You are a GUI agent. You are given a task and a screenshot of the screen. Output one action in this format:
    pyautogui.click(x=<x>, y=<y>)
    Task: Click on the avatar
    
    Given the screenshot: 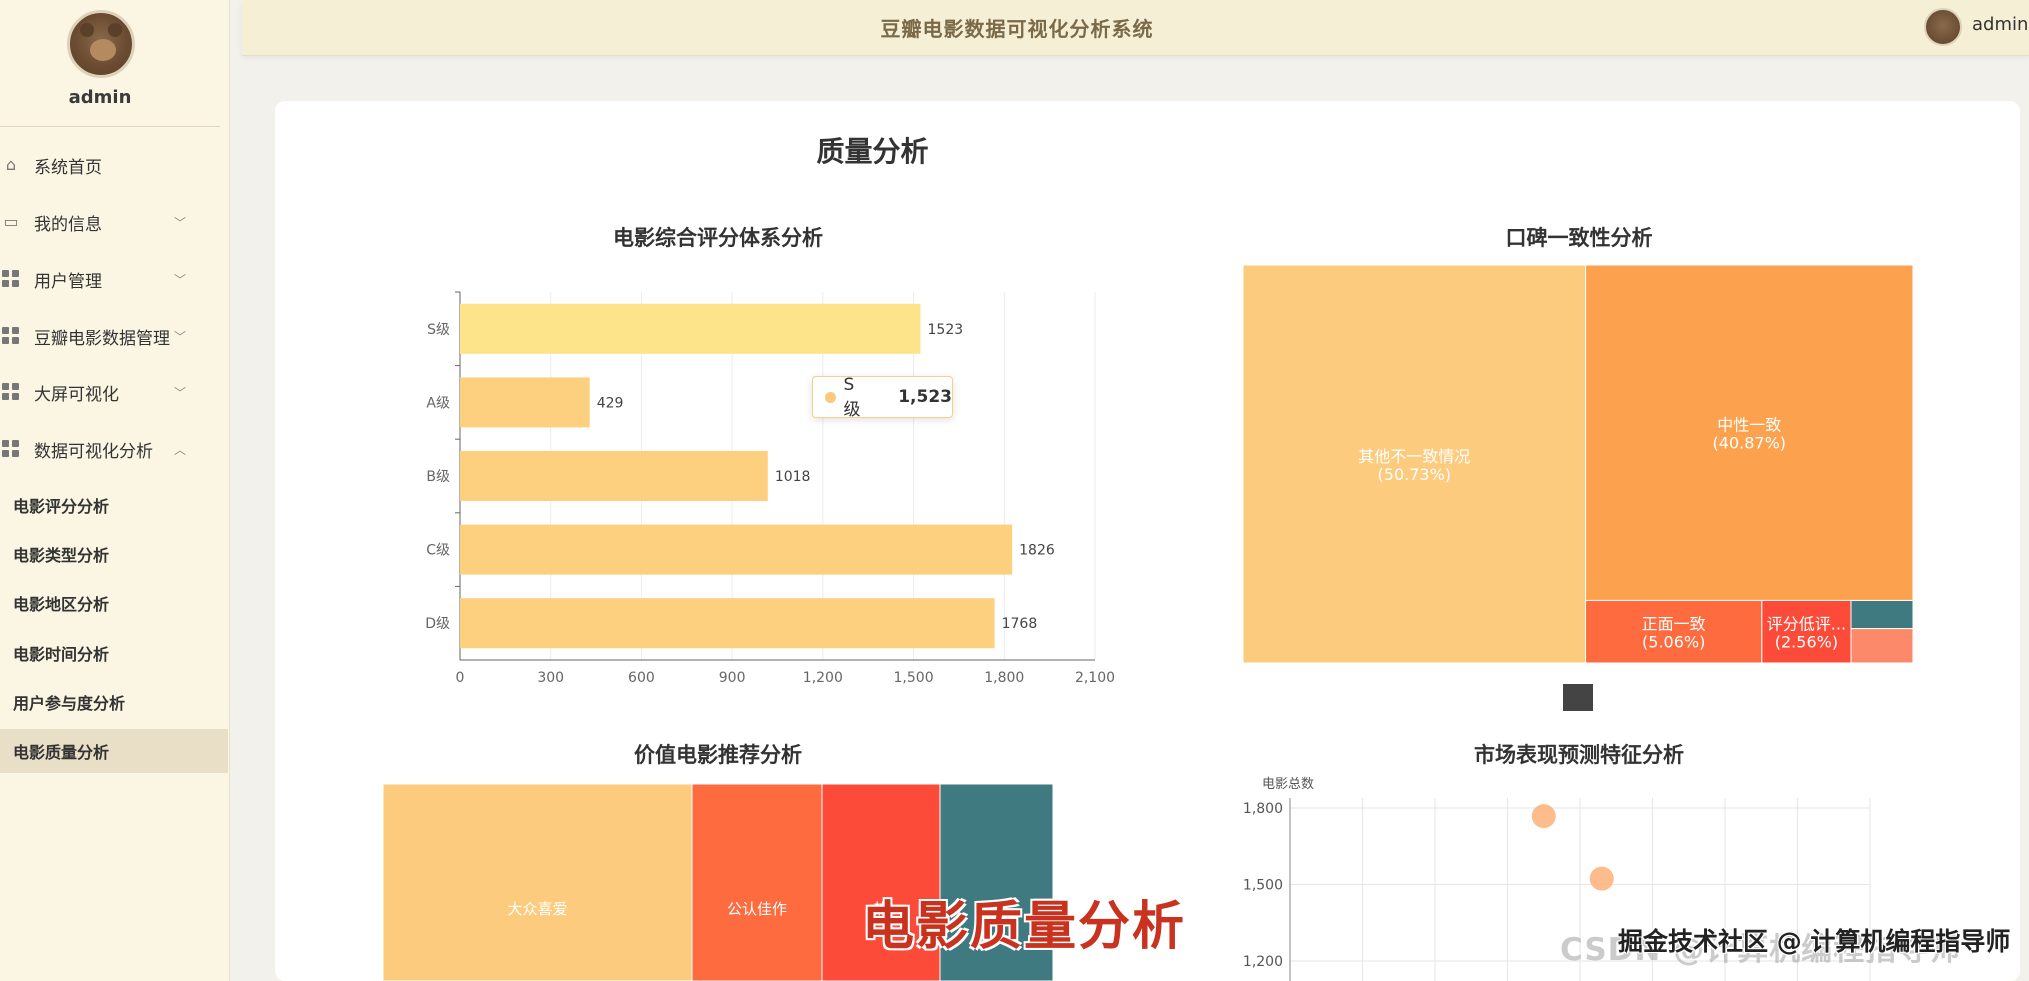 What is the action you would take?
    pyautogui.click(x=101, y=44)
    